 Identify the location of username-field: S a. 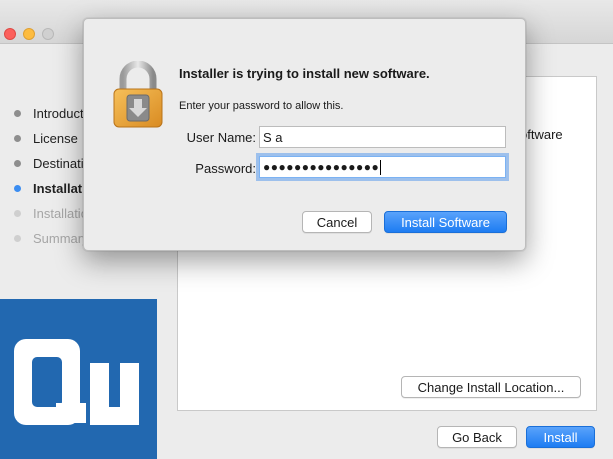
(382, 137).